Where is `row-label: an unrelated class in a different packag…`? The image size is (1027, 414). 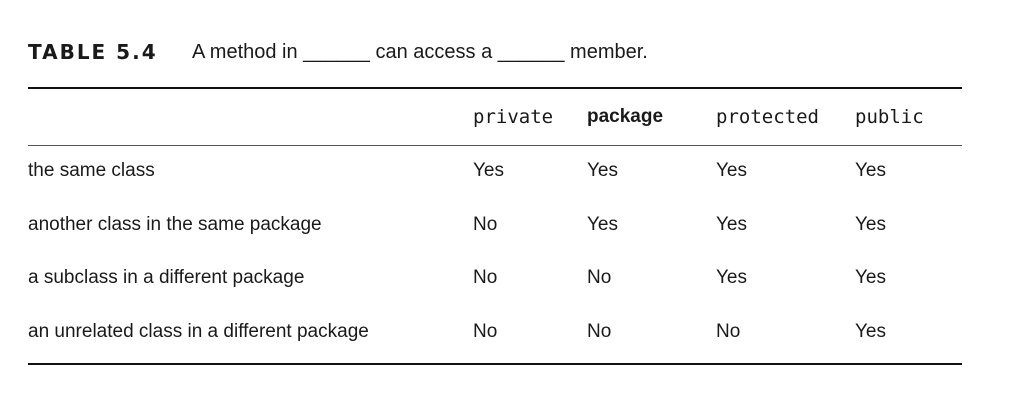
row-label: an unrelated class in a different packag… is located at coordinates (198, 331).